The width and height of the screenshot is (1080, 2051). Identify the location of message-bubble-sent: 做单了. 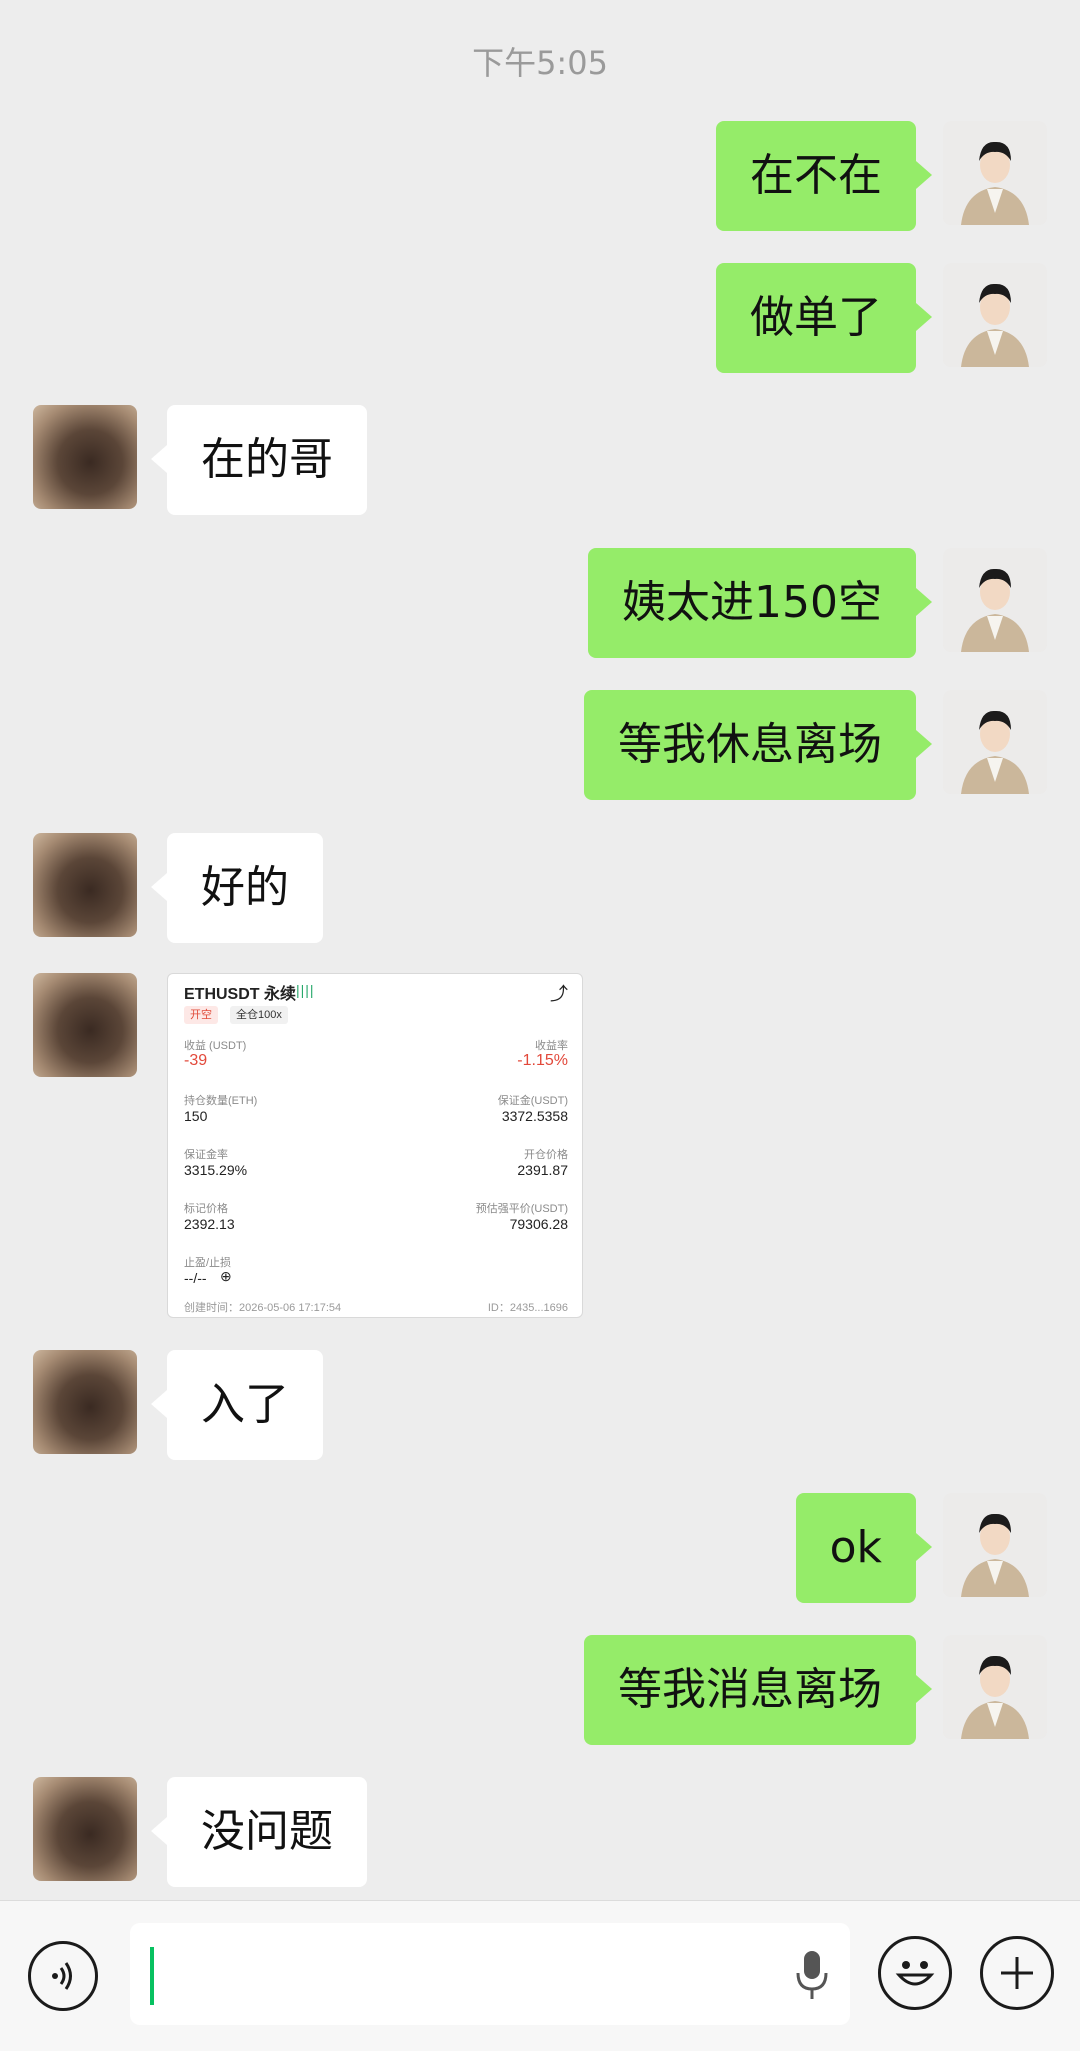
(824, 318).